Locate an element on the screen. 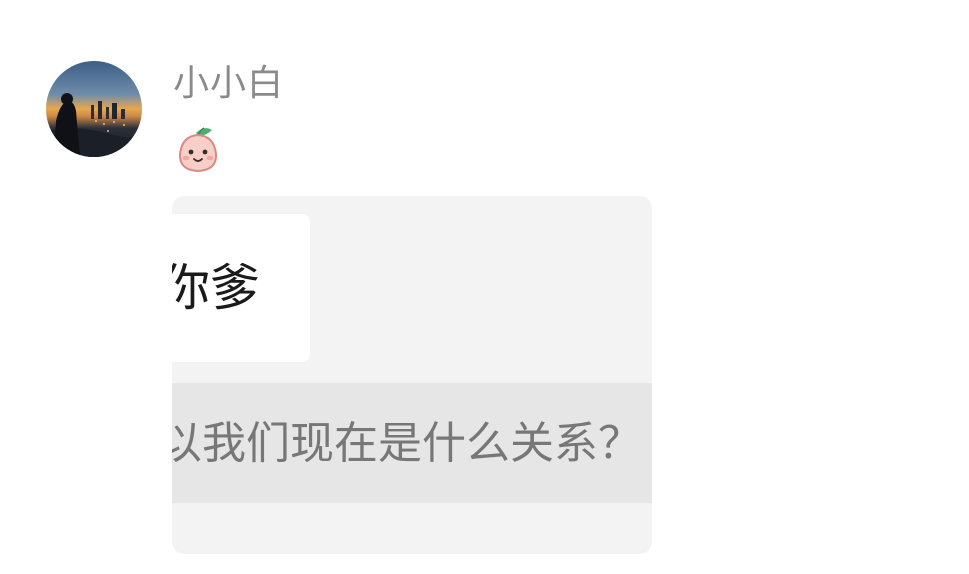  quoted-bubble-text: 你爹 is located at coordinates (216, 288).